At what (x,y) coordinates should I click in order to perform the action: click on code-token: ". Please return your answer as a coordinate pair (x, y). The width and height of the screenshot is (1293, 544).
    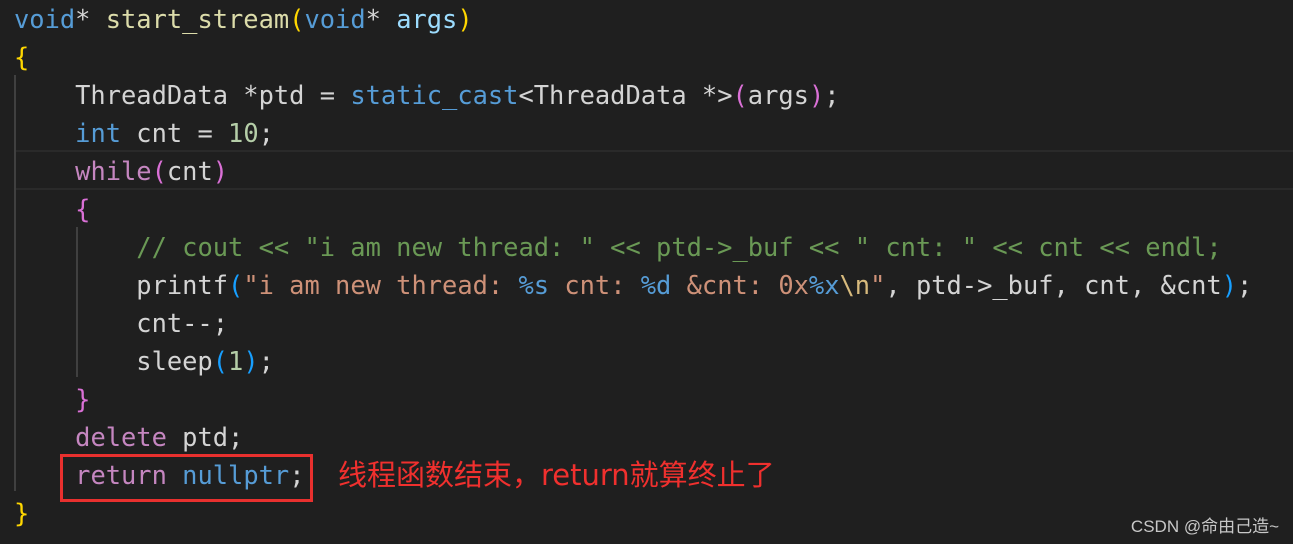
    Looking at the image, I should click on (878, 285).